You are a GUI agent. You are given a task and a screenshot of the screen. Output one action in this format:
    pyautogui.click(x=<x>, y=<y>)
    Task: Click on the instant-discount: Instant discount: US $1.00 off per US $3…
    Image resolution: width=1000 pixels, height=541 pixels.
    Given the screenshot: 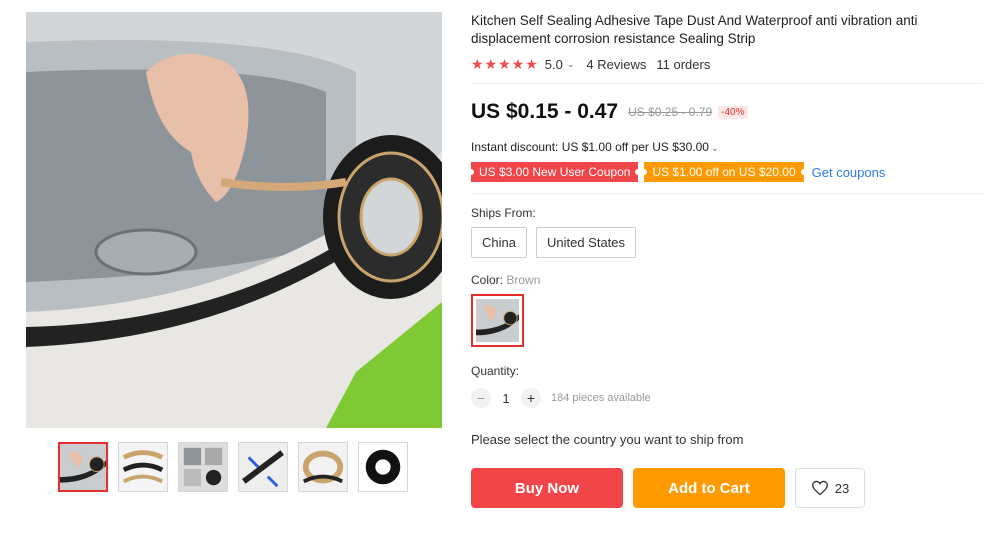 What is the action you would take?
    pyautogui.click(x=727, y=147)
    